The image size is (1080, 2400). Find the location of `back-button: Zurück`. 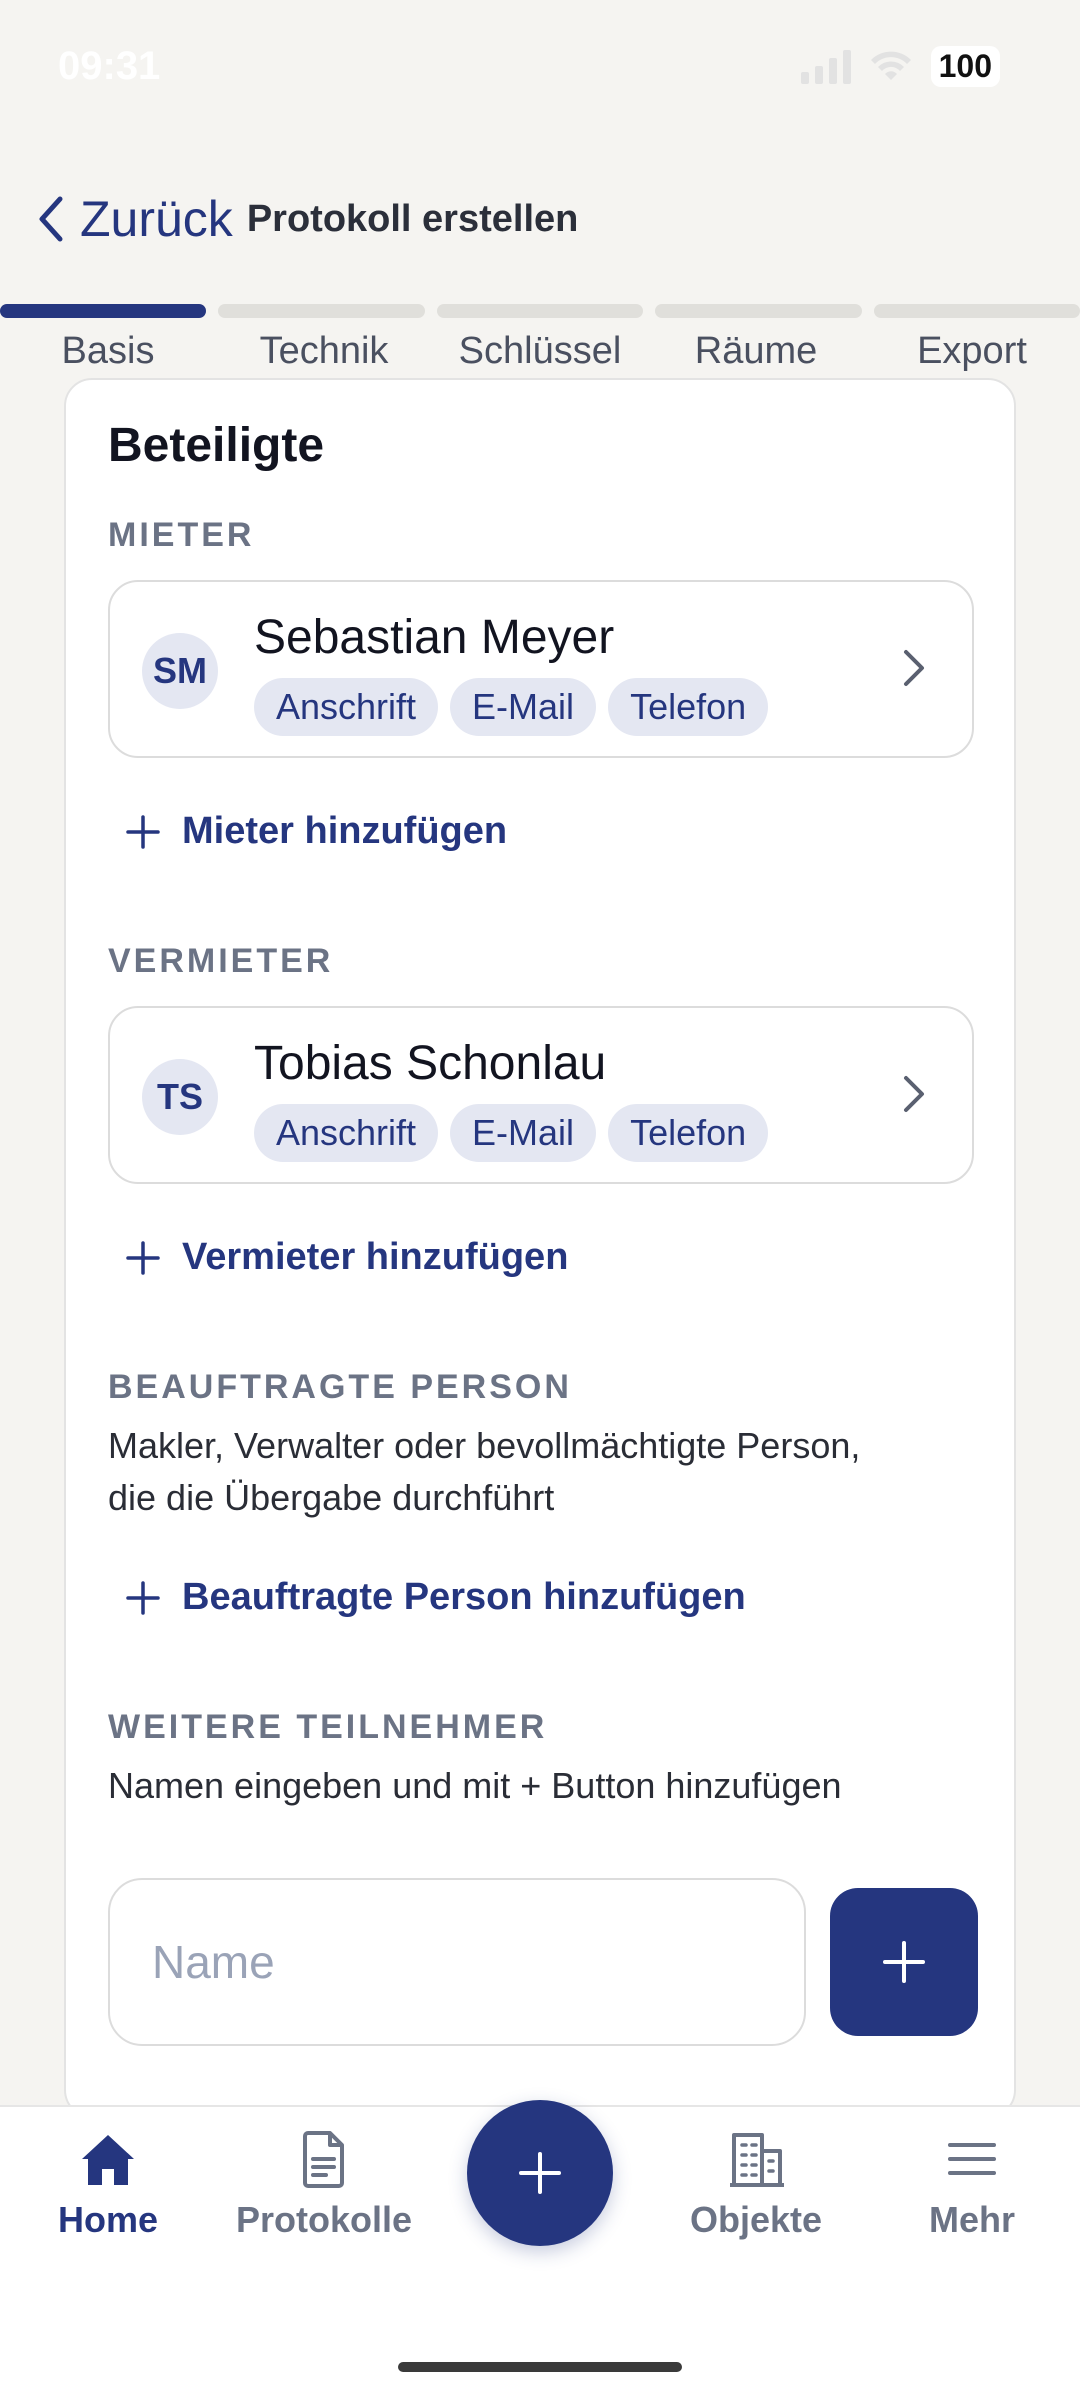

back-button: Zurück is located at coordinates (134, 219).